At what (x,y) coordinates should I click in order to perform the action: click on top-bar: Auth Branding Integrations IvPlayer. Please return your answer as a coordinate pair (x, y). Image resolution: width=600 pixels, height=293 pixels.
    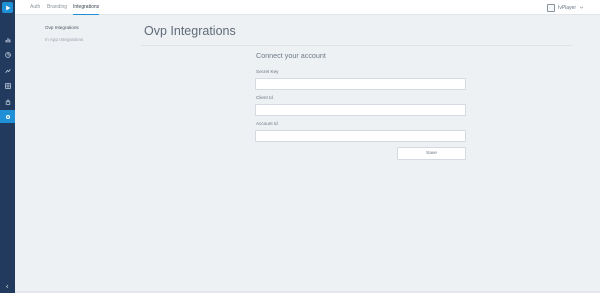
    Looking at the image, I should click on (307, 7).